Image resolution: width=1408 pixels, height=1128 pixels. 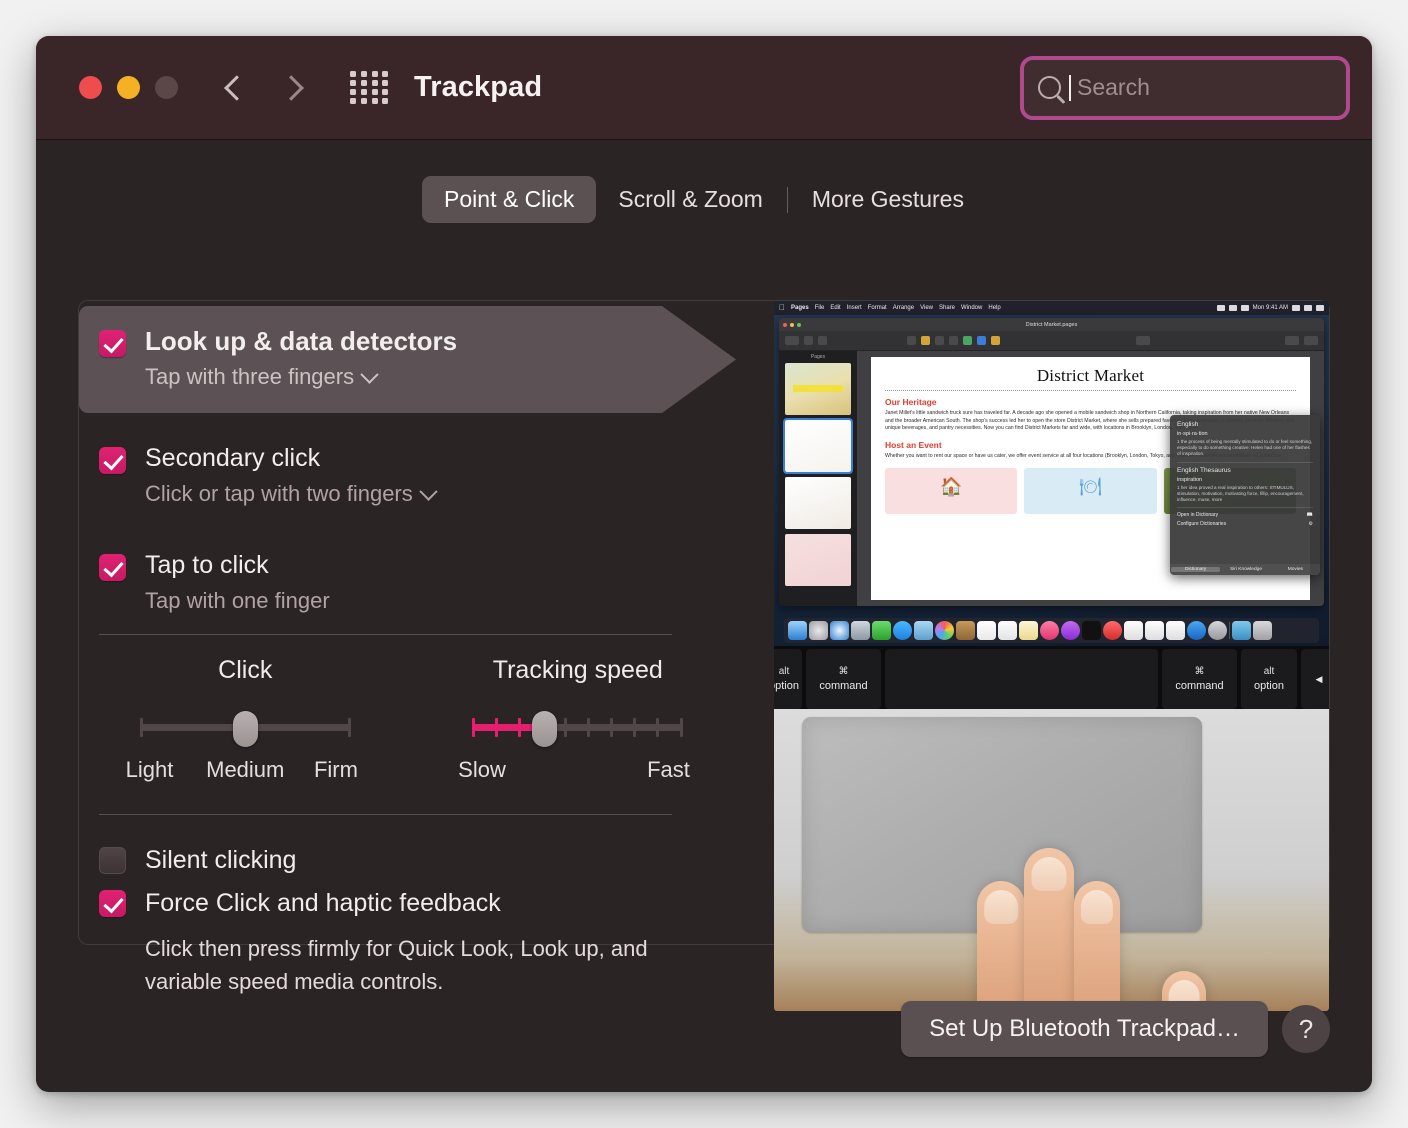 What do you see at coordinates (509, 199) in the screenshot?
I see `tab-point-and-click: Point & Click` at bounding box center [509, 199].